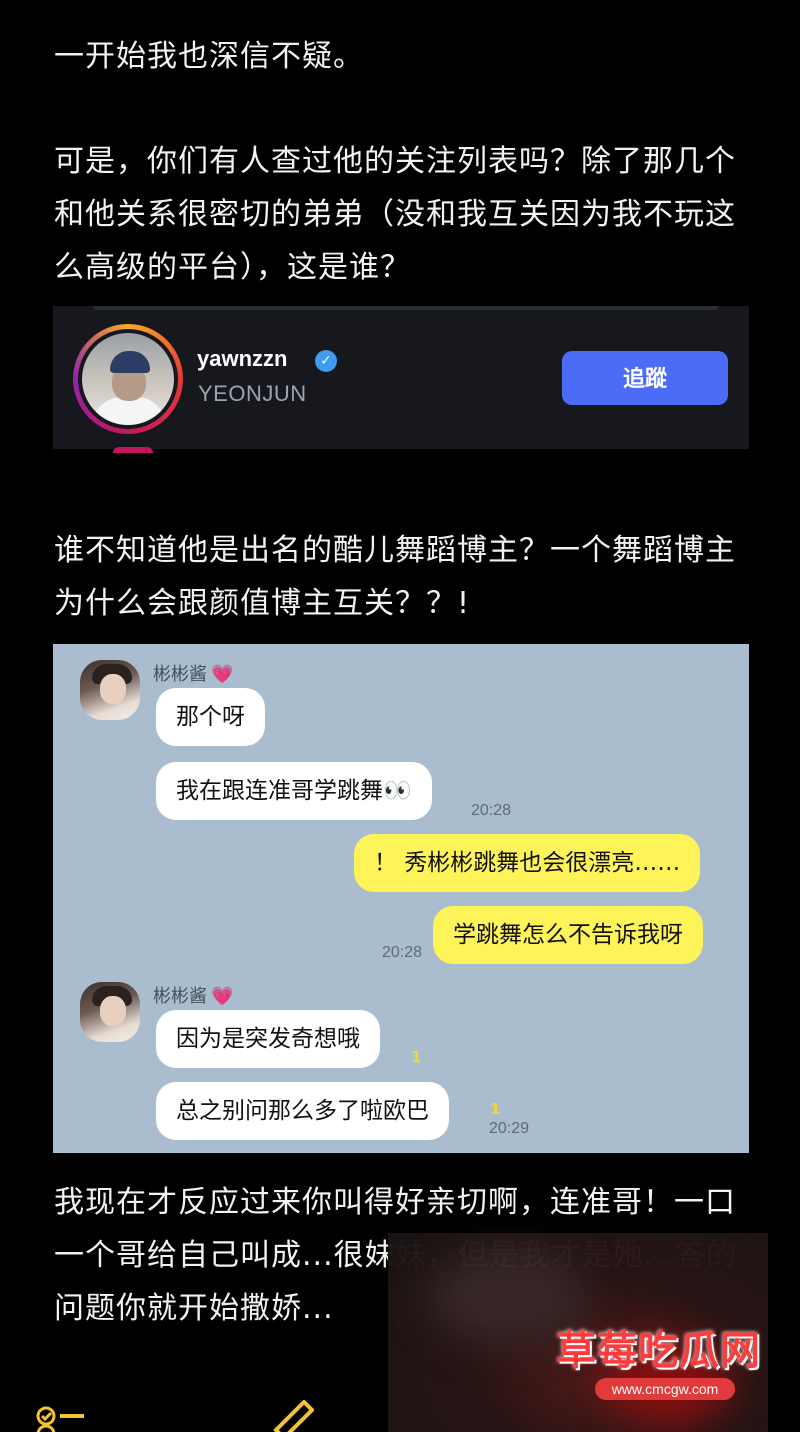 This screenshot has height=1432, width=800. What do you see at coordinates (406, 308) in the screenshot?
I see `card-divider` at bounding box center [406, 308].